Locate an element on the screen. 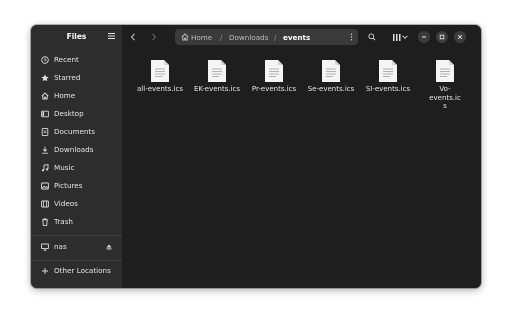 Image resolution: width=512 pixels, height=320 pixels. file-item: all-events.ics is located at coordinates (160, 94).